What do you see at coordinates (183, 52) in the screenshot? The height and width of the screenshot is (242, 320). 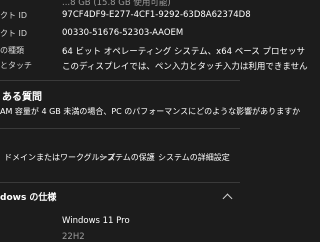 I see `system-type-value: 64 ビット オペレーティング システム、x64 ベース プロセッサ` at bounding box center [183, 52].